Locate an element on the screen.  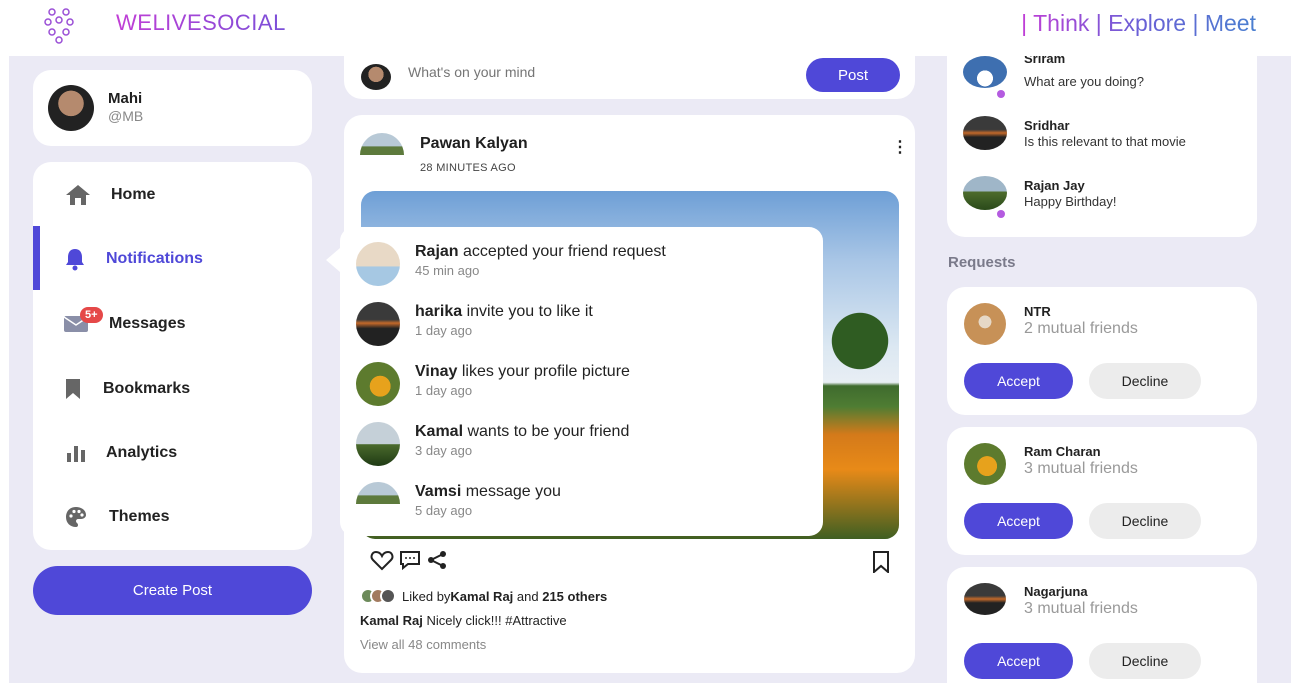
notification-time: 3 day ago is located at coordinates (444, 450).